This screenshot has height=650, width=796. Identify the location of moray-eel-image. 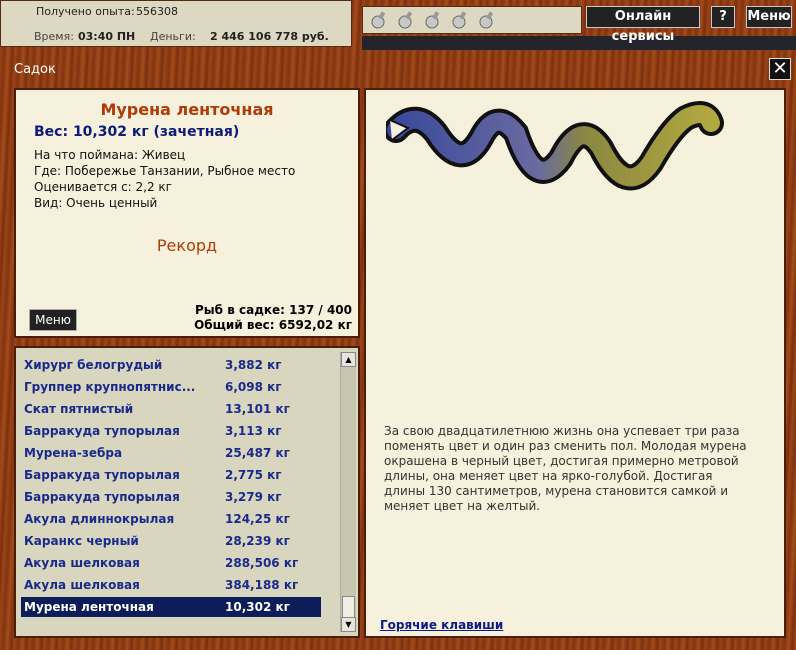
(555, 146).